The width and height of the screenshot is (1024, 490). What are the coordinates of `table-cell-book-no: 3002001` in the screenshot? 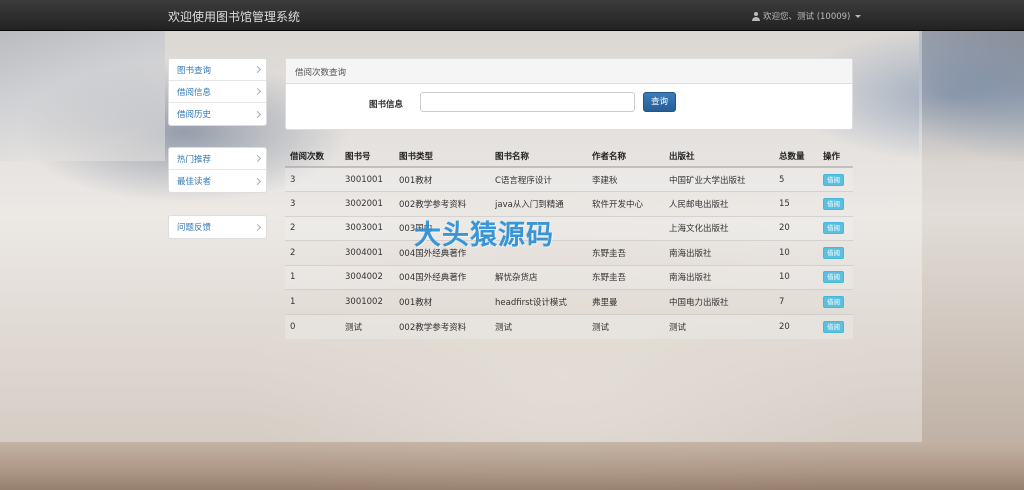 It's located at (367, 203).